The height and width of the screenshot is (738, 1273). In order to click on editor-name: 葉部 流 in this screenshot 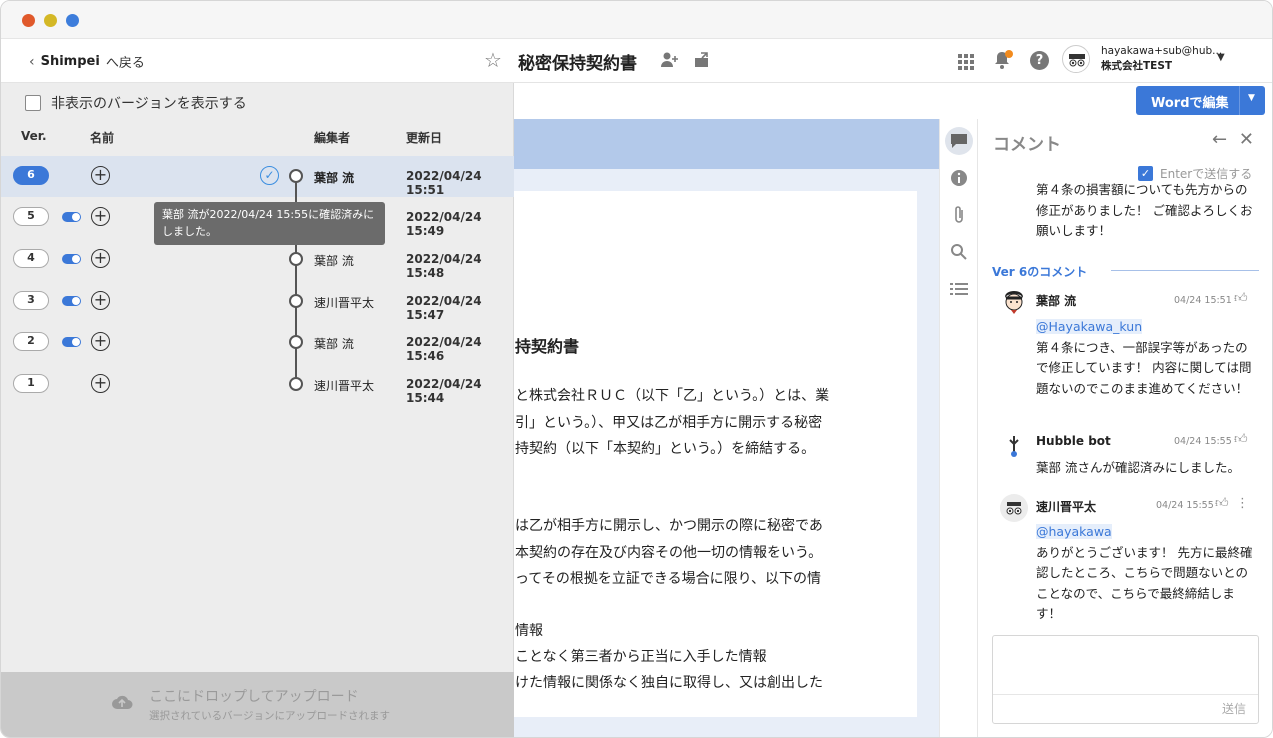, I will do `click(334, 178)`.